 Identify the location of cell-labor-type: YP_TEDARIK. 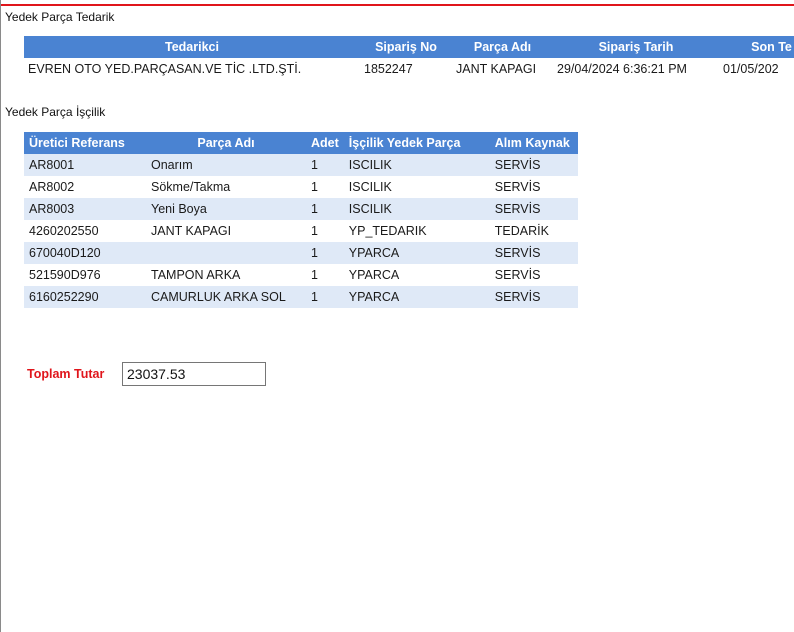
(387, 231).